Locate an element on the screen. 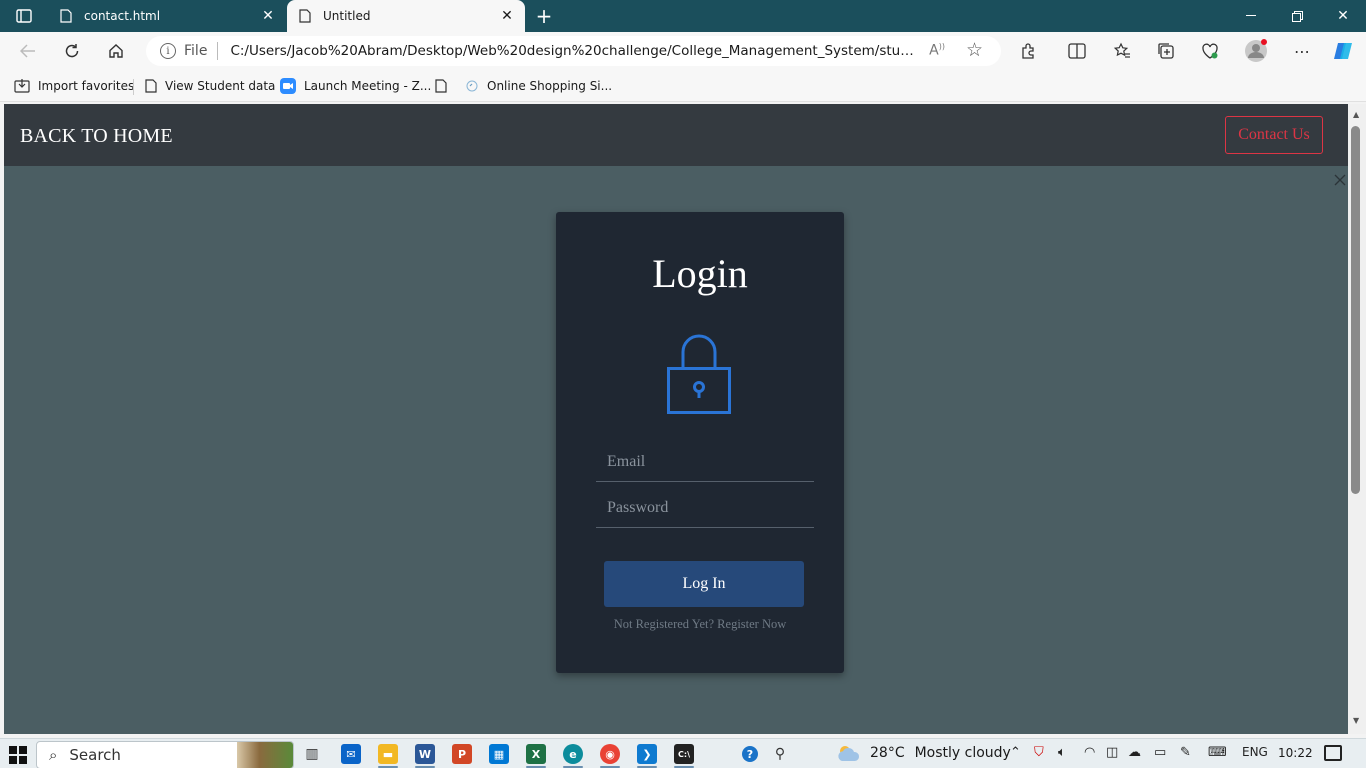 The width and height of the screenshot is (1366, 768). help-icon: ? is located at coordinates (750, 754).